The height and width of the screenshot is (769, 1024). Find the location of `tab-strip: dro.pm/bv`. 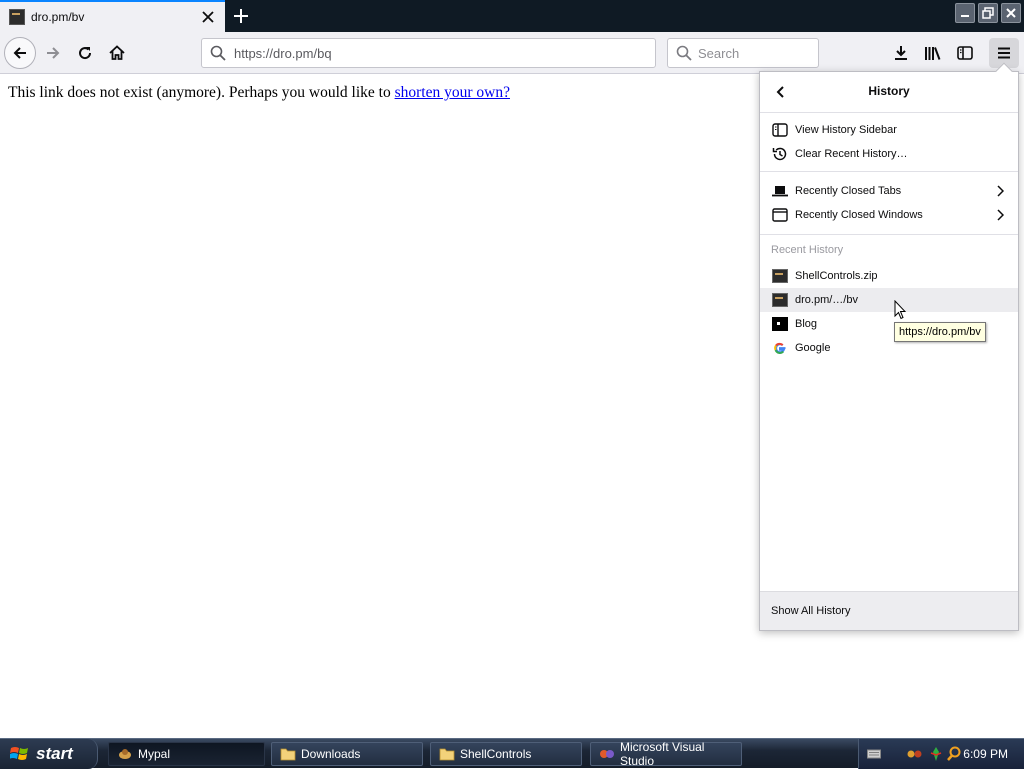

tab-strip: dro.pm/bv is located at coordinates (512, 16).